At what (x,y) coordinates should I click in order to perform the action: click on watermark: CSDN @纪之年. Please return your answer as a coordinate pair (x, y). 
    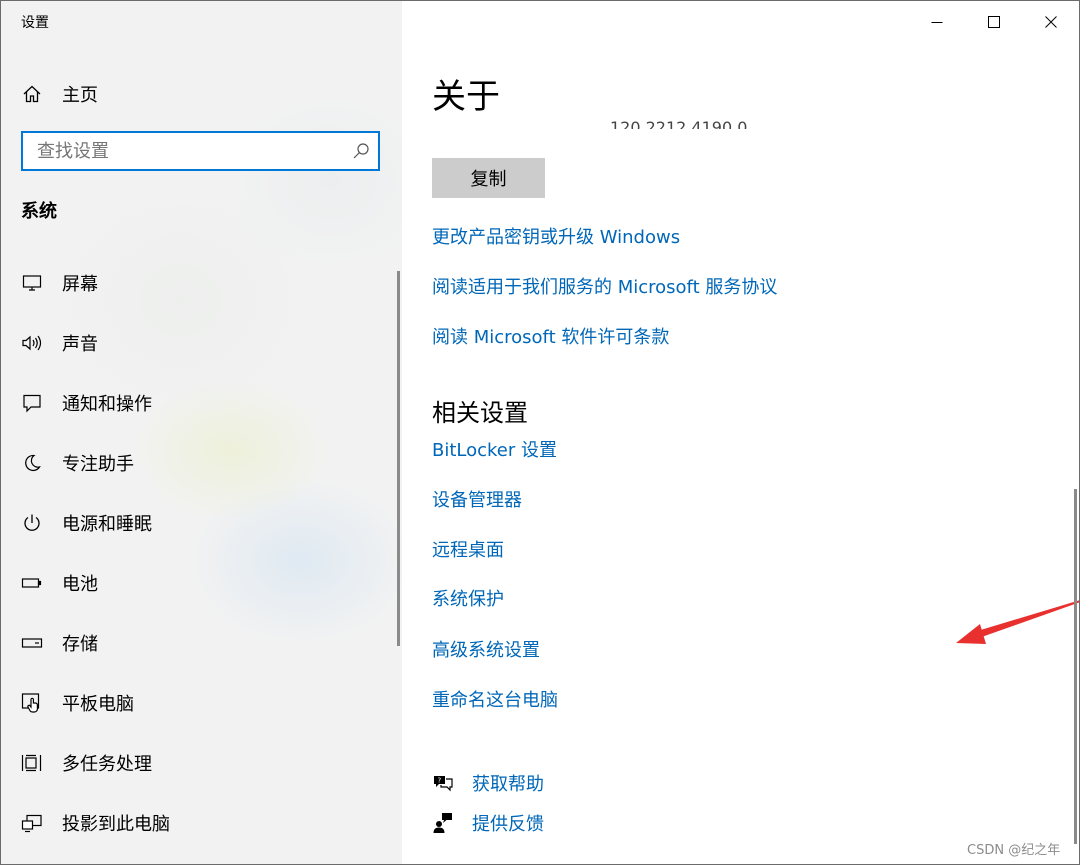
    Looking at the image, I should click on (1014, 850).